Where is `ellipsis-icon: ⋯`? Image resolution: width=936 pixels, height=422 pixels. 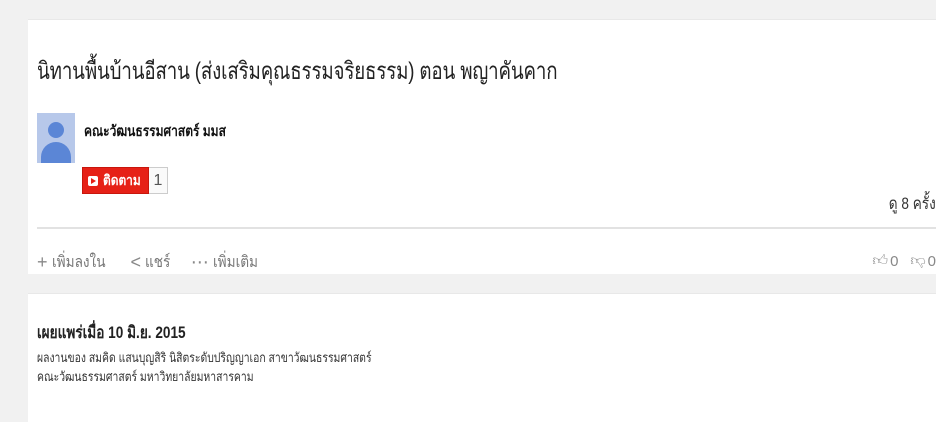 ellipsis-icon: ⋯ is located at coordinates (199, 262).